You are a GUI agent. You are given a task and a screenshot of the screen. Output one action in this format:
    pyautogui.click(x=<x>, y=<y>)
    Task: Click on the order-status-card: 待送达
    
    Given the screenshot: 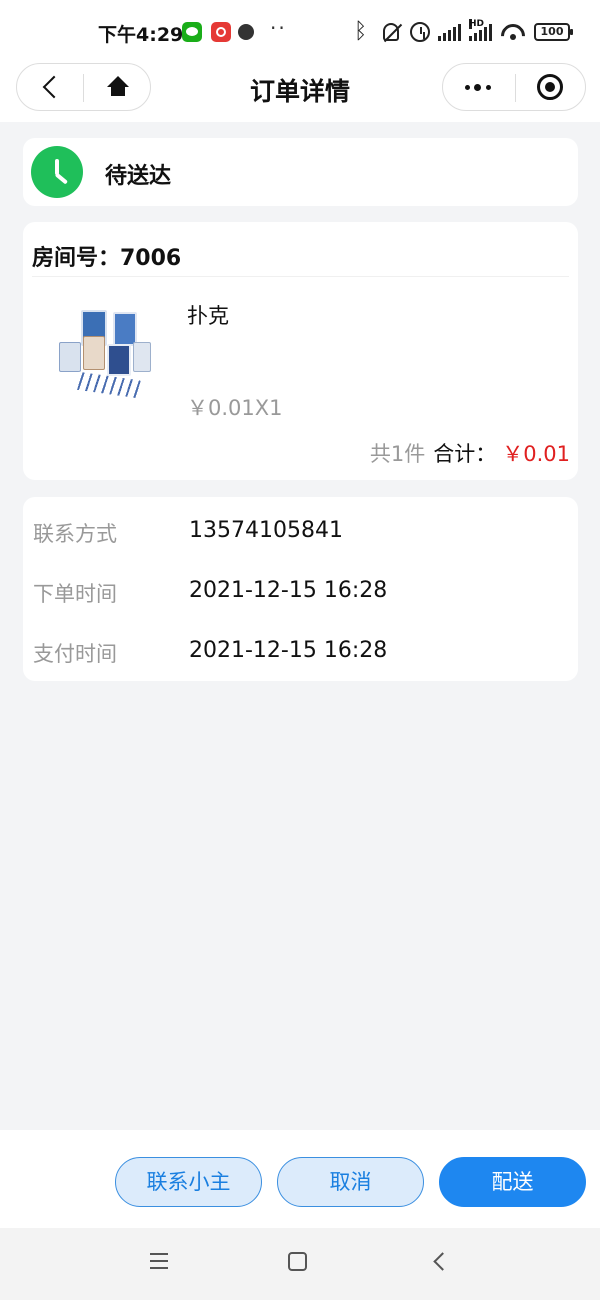 What is the action you would take?
    pyautogui.click(x=300, y=172)
    